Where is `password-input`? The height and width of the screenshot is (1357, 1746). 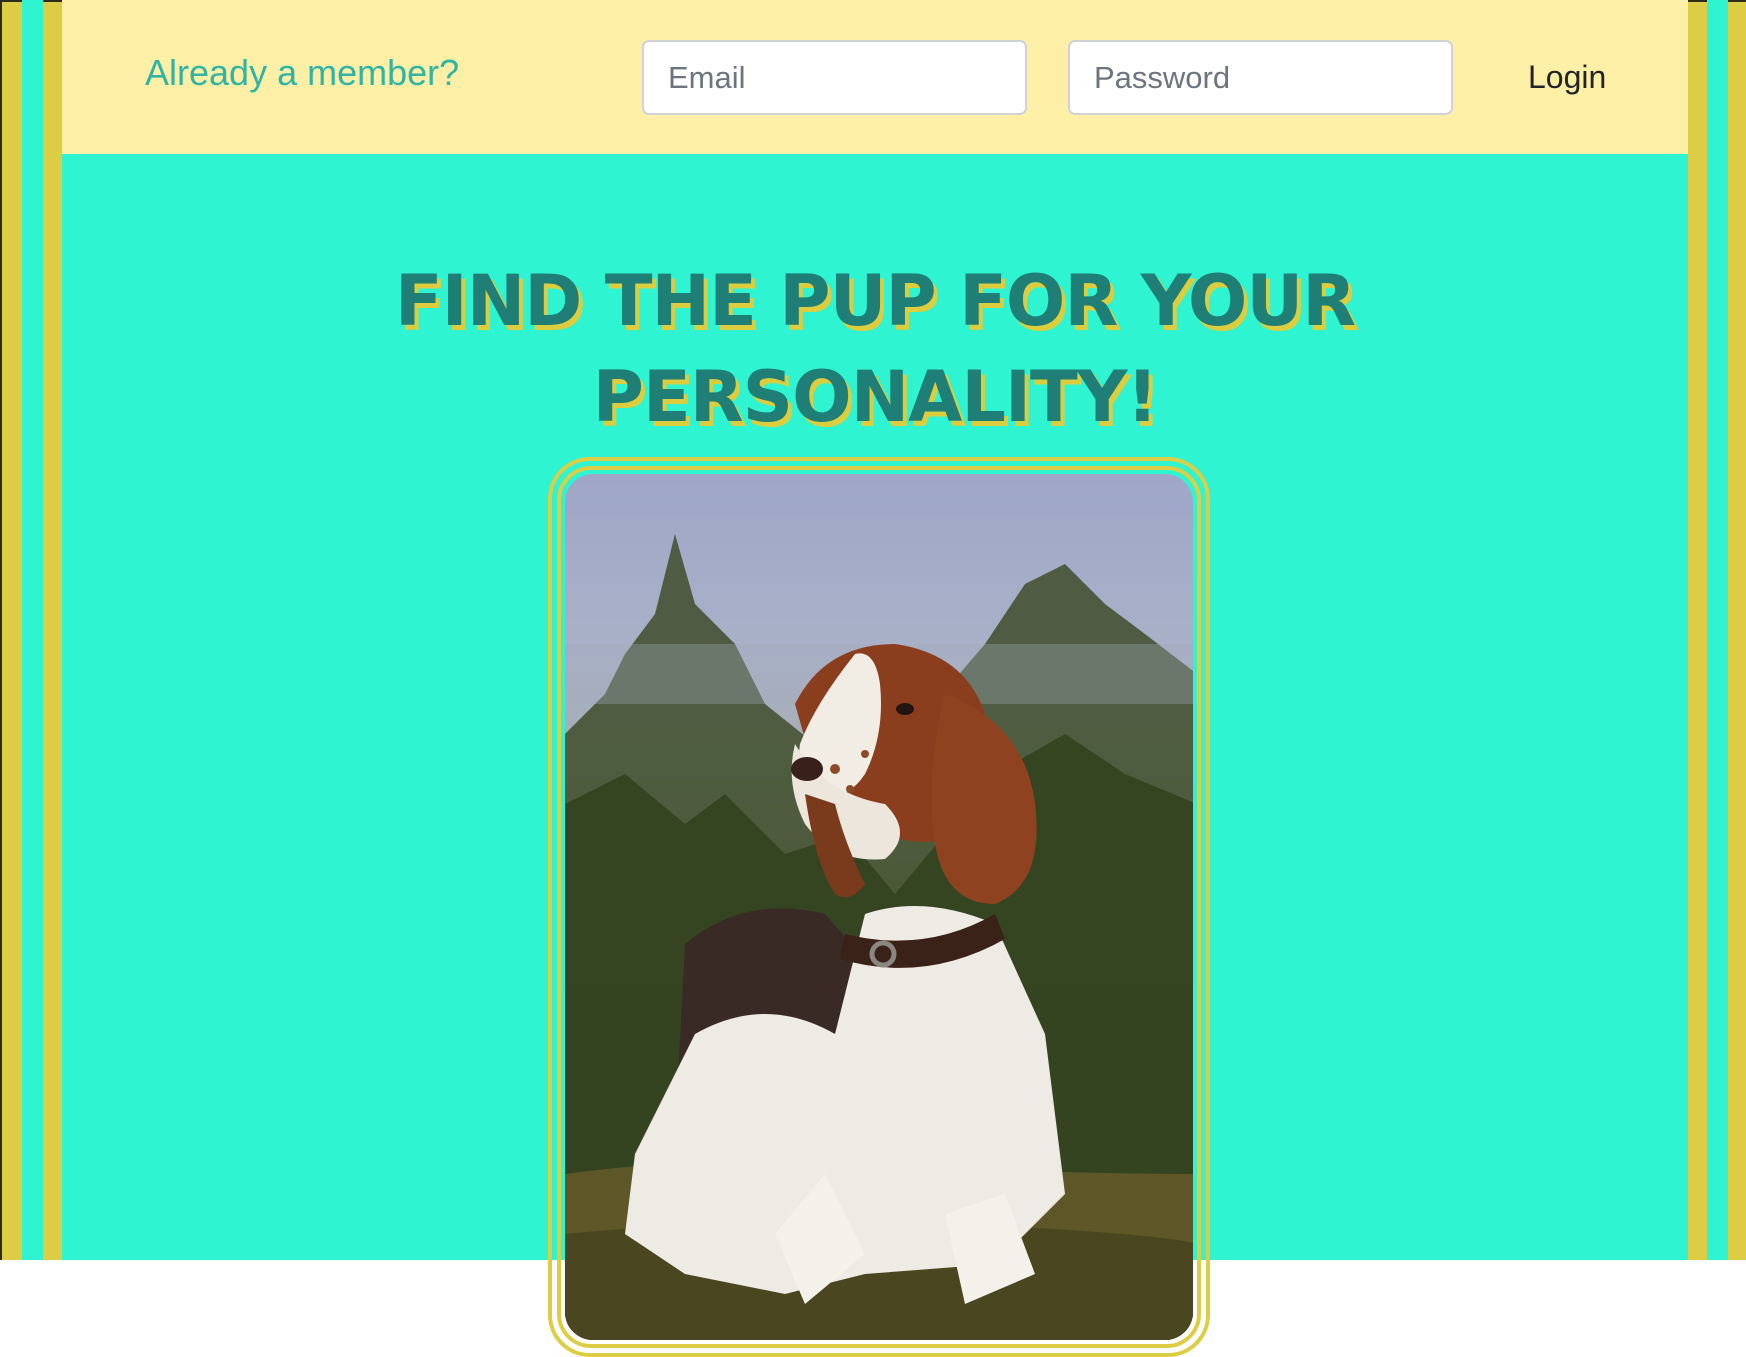
password-input is located at coordinates (1260, 77).